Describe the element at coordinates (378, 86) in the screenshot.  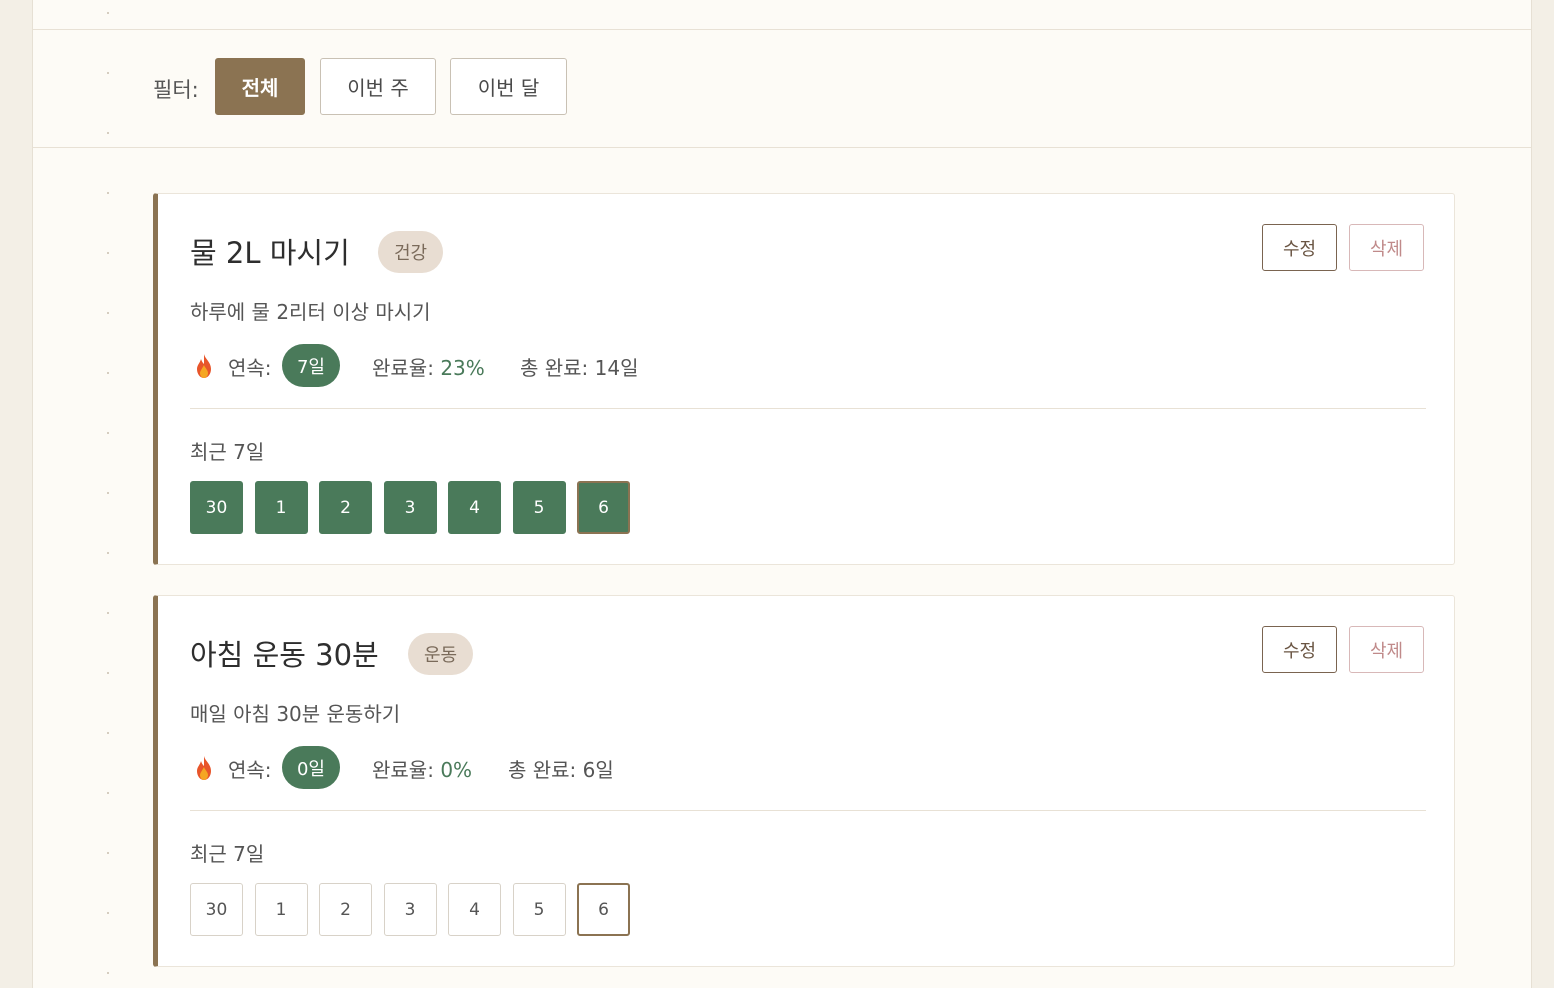
I see `filter-this-week-button: 이번 주` at that location.